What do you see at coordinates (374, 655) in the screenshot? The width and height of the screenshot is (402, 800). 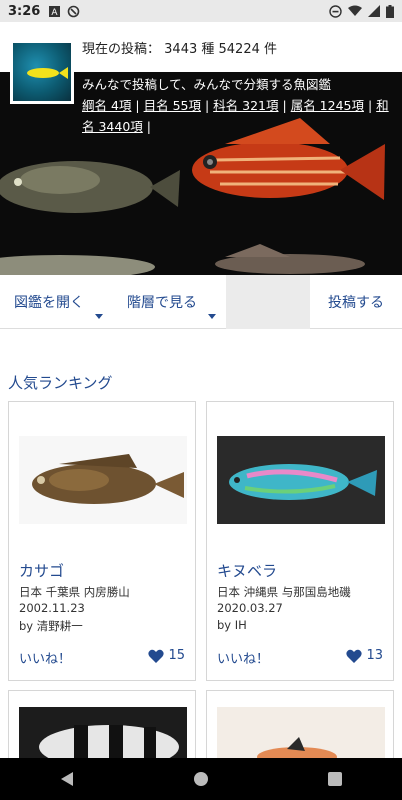 I see `like-count-value: 13` at bounding box center [374, 655].